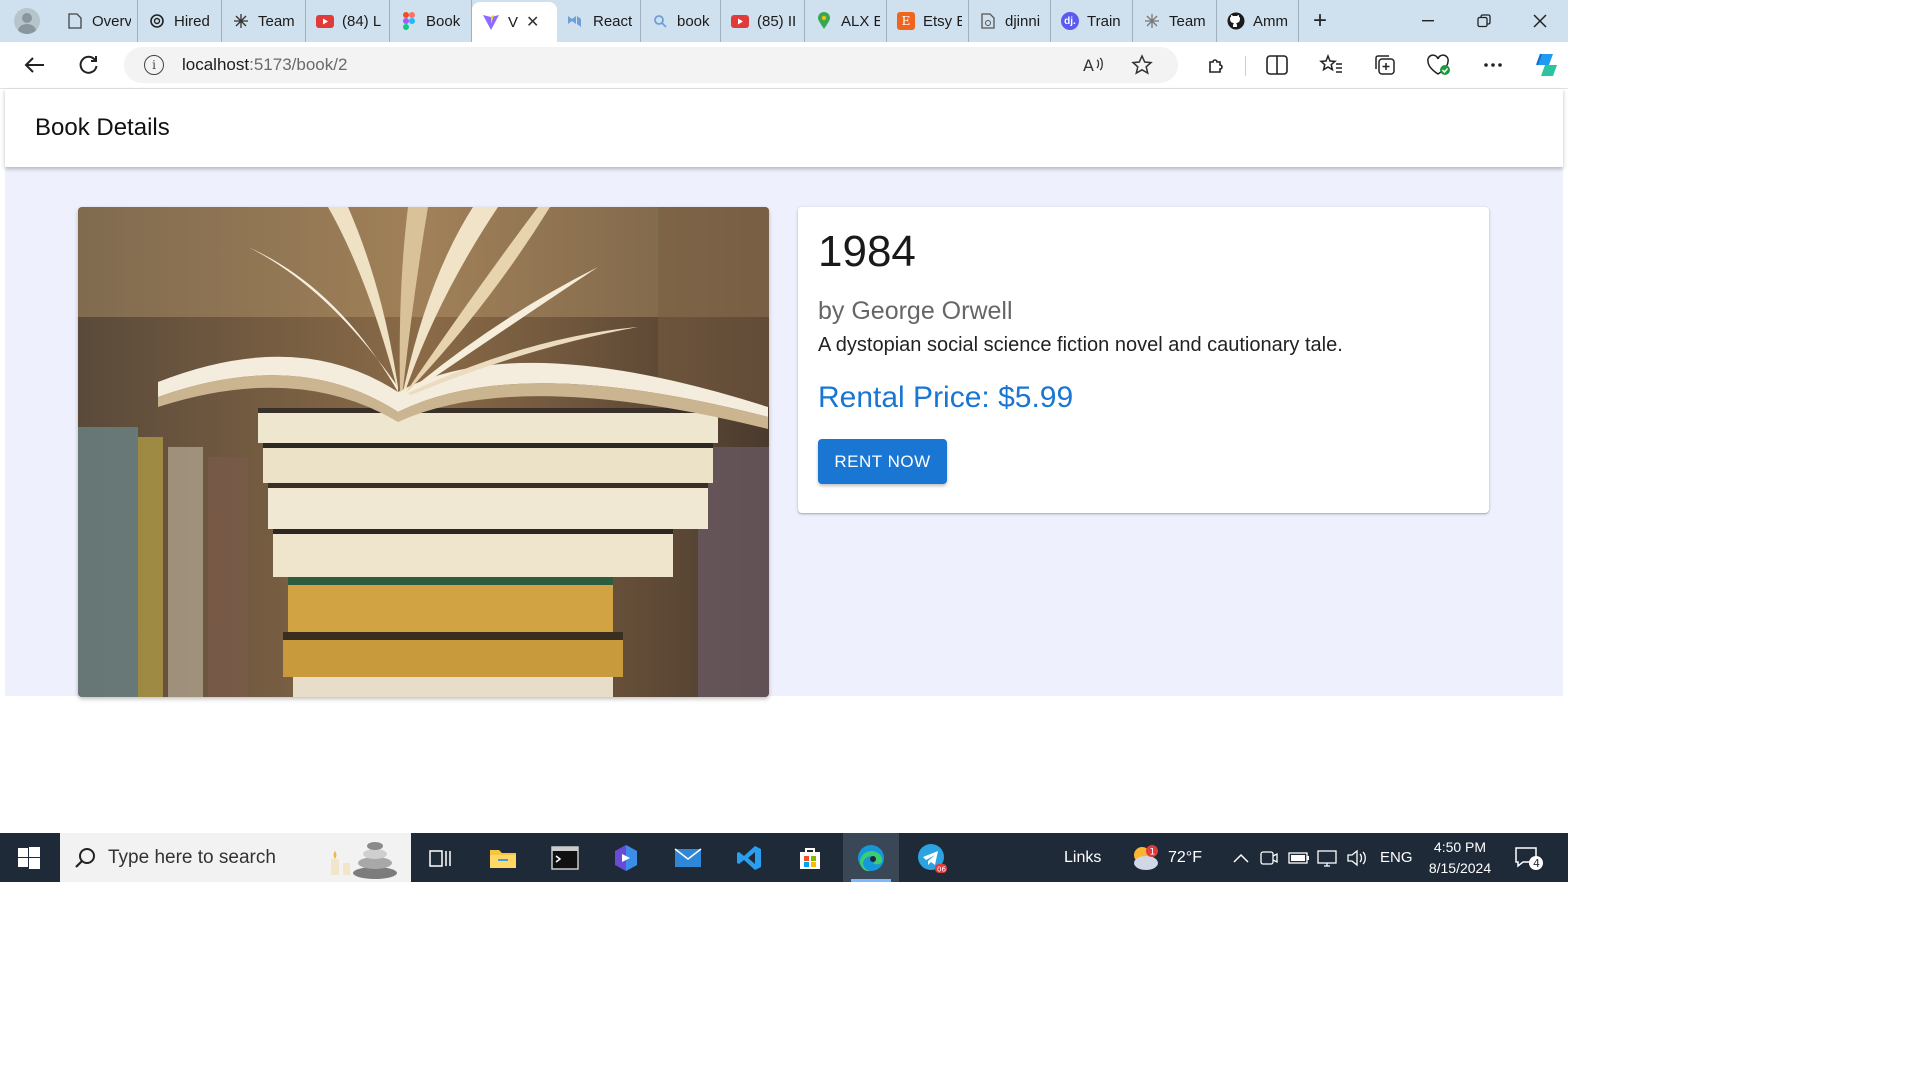 Image resolution: width=1920 pixels, height=1080 pixels. I want to click on power-automate-button, so click(626, 857).